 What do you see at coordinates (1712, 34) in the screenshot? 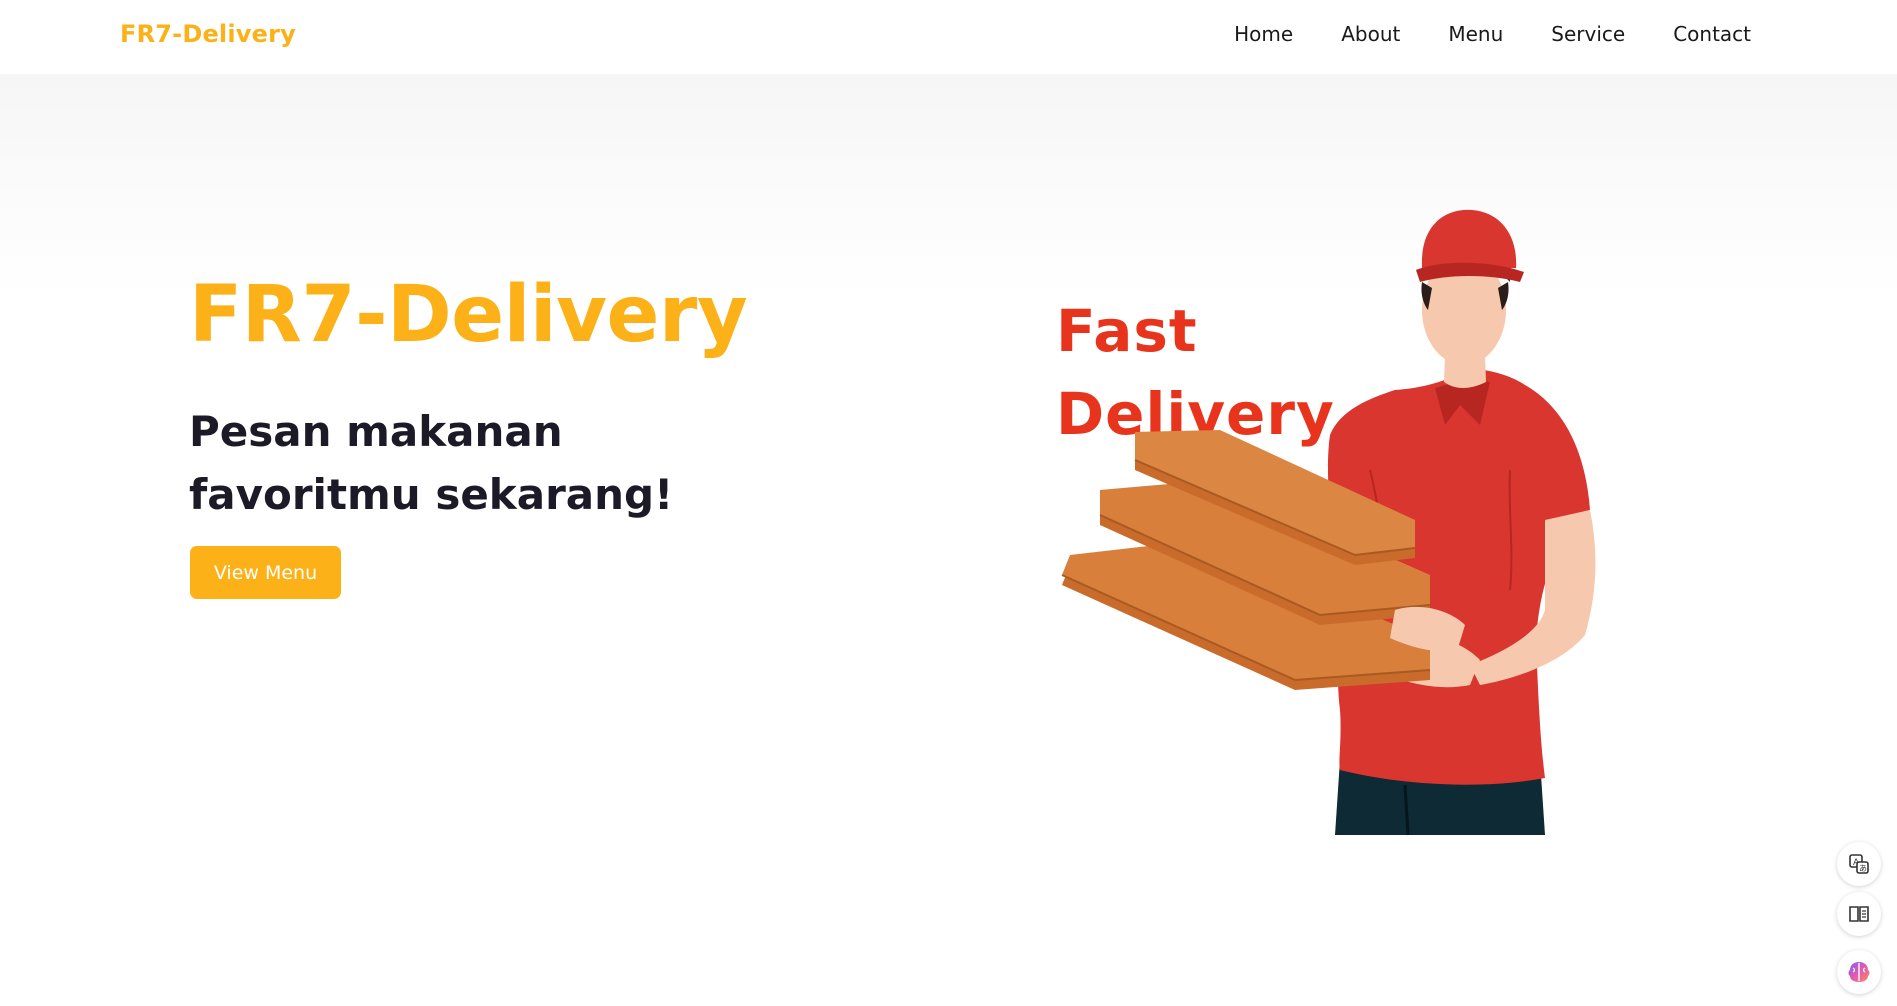
I see `nav-link-contact: Contact` at bounding box center [1712, 34].